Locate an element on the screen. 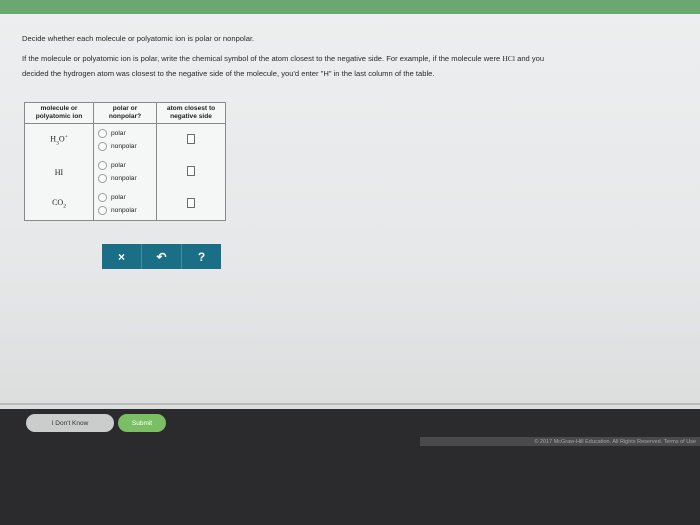 The width and height of the screenshot is (700, 525). undo-button: ↶ is located at coordinates (161, 256).